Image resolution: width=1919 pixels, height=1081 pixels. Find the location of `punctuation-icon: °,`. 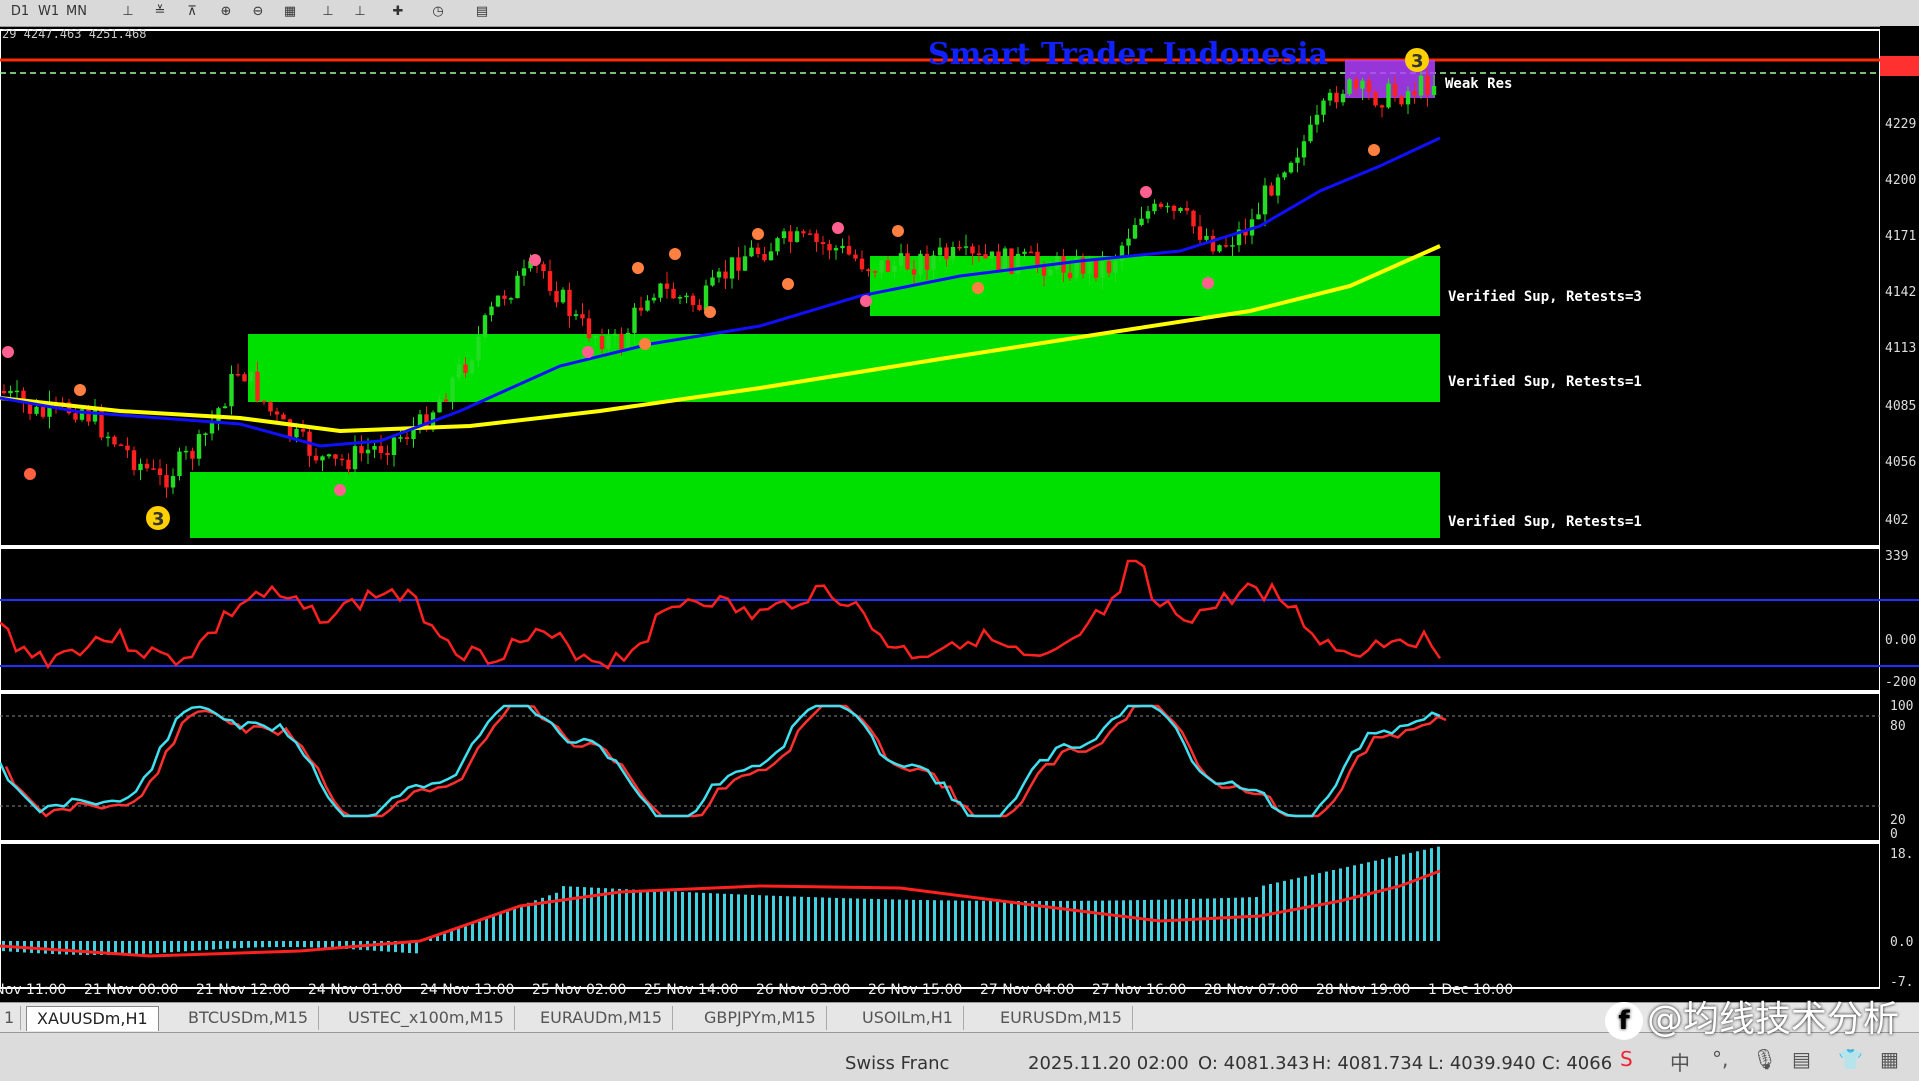

punctuation-icon: °, is located at coordinates (1720, 1059).